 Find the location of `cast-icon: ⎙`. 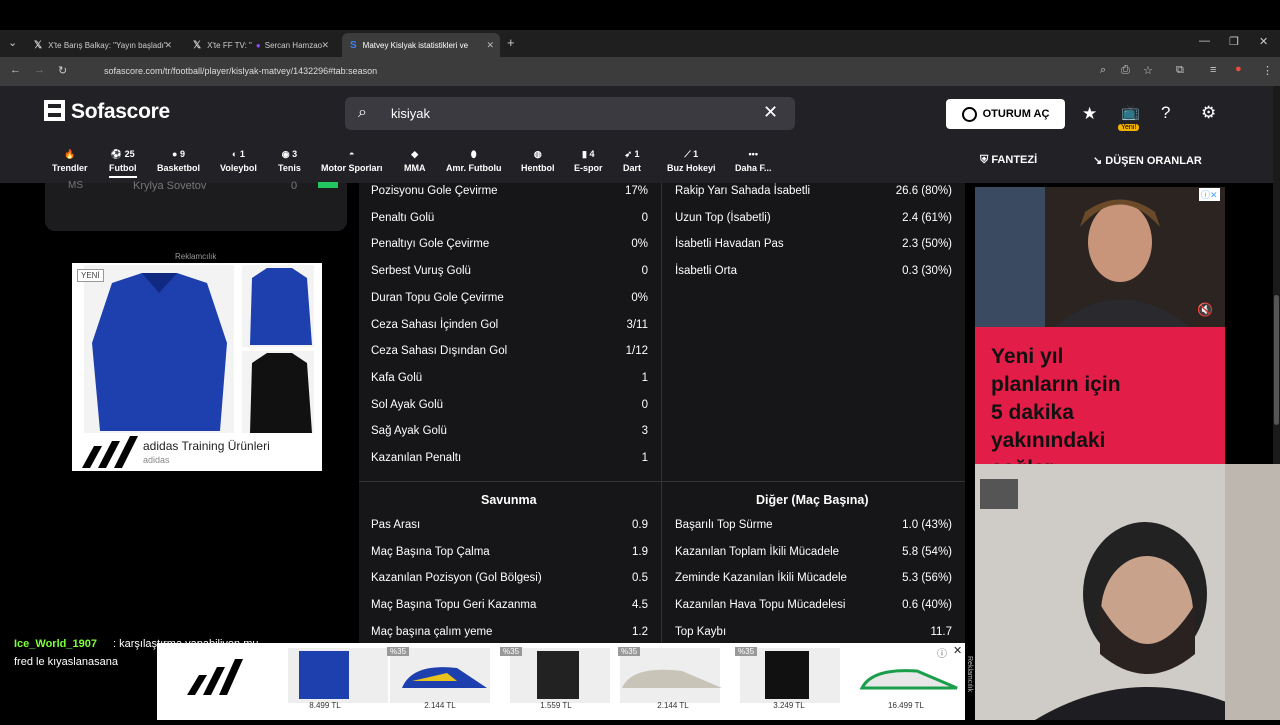

cast-icon: ⎙ is located at coordinates (1125, 70).